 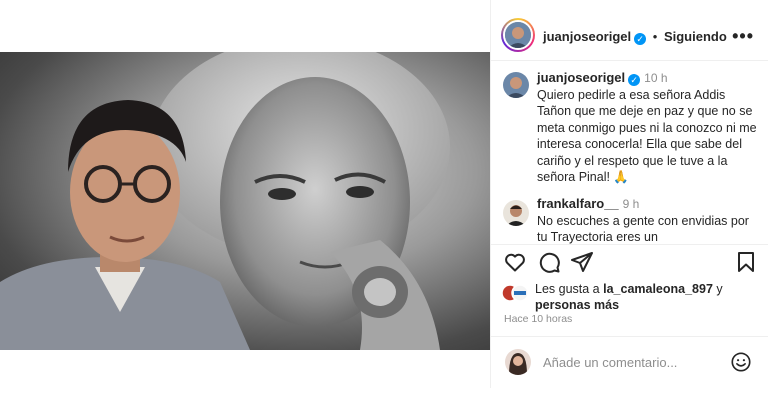 What do you see at coordinates (549, 262) in the screenshot?
I see `comment-icon` at bounding box center [549, 262].